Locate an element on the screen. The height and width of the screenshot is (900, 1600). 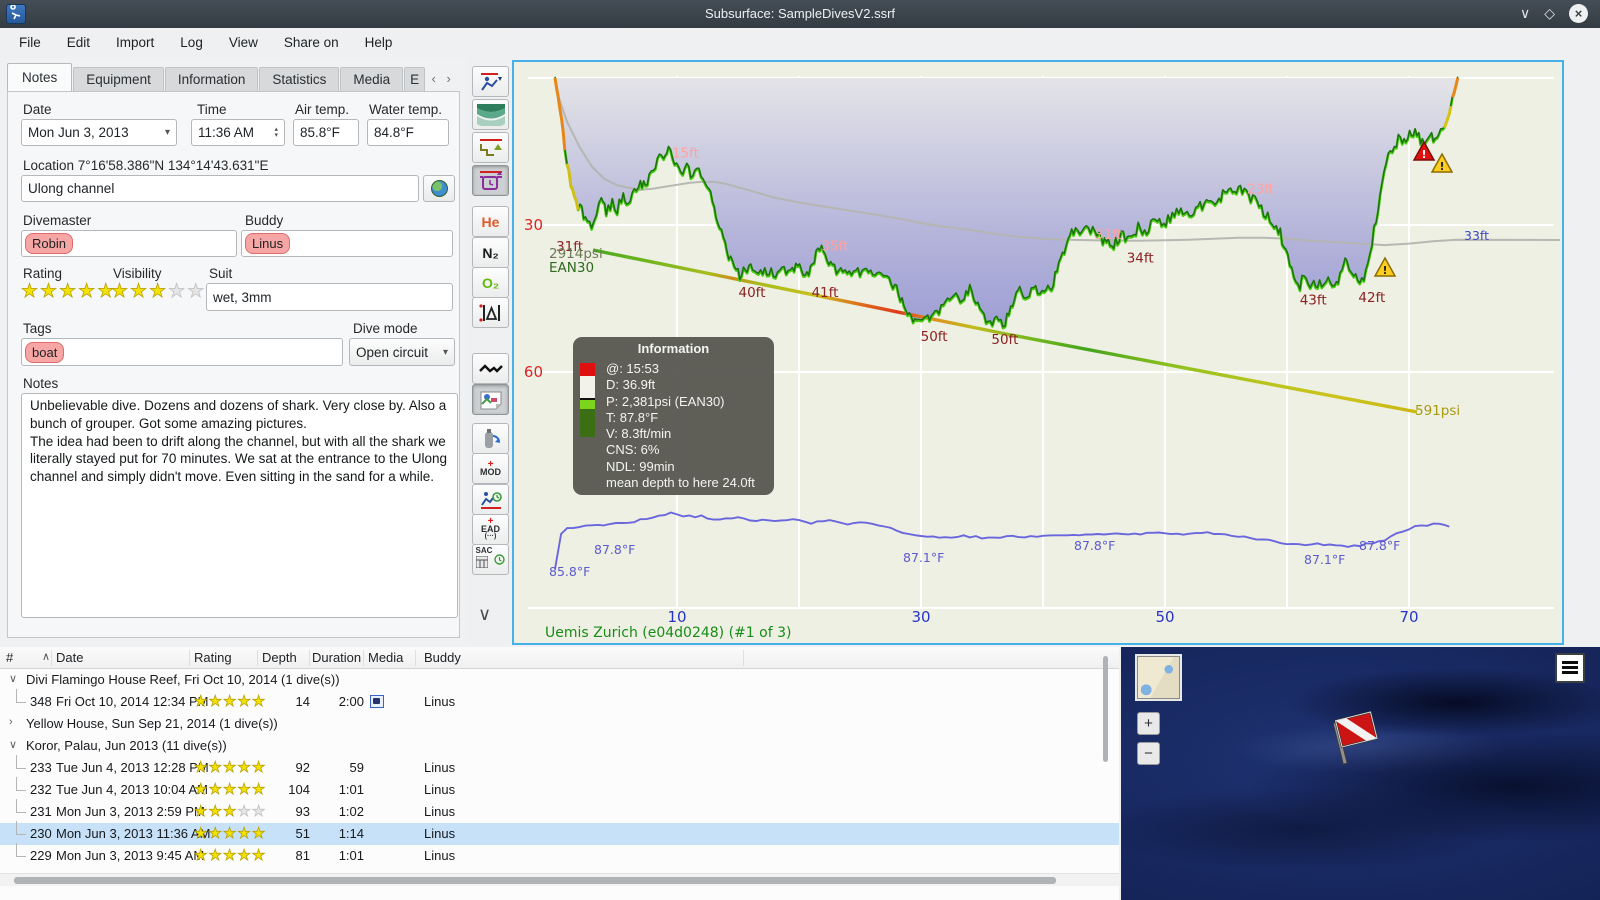
dive-date: Fri Oct 10, 2014 12:34 PM is located at coordinates (132, 701).